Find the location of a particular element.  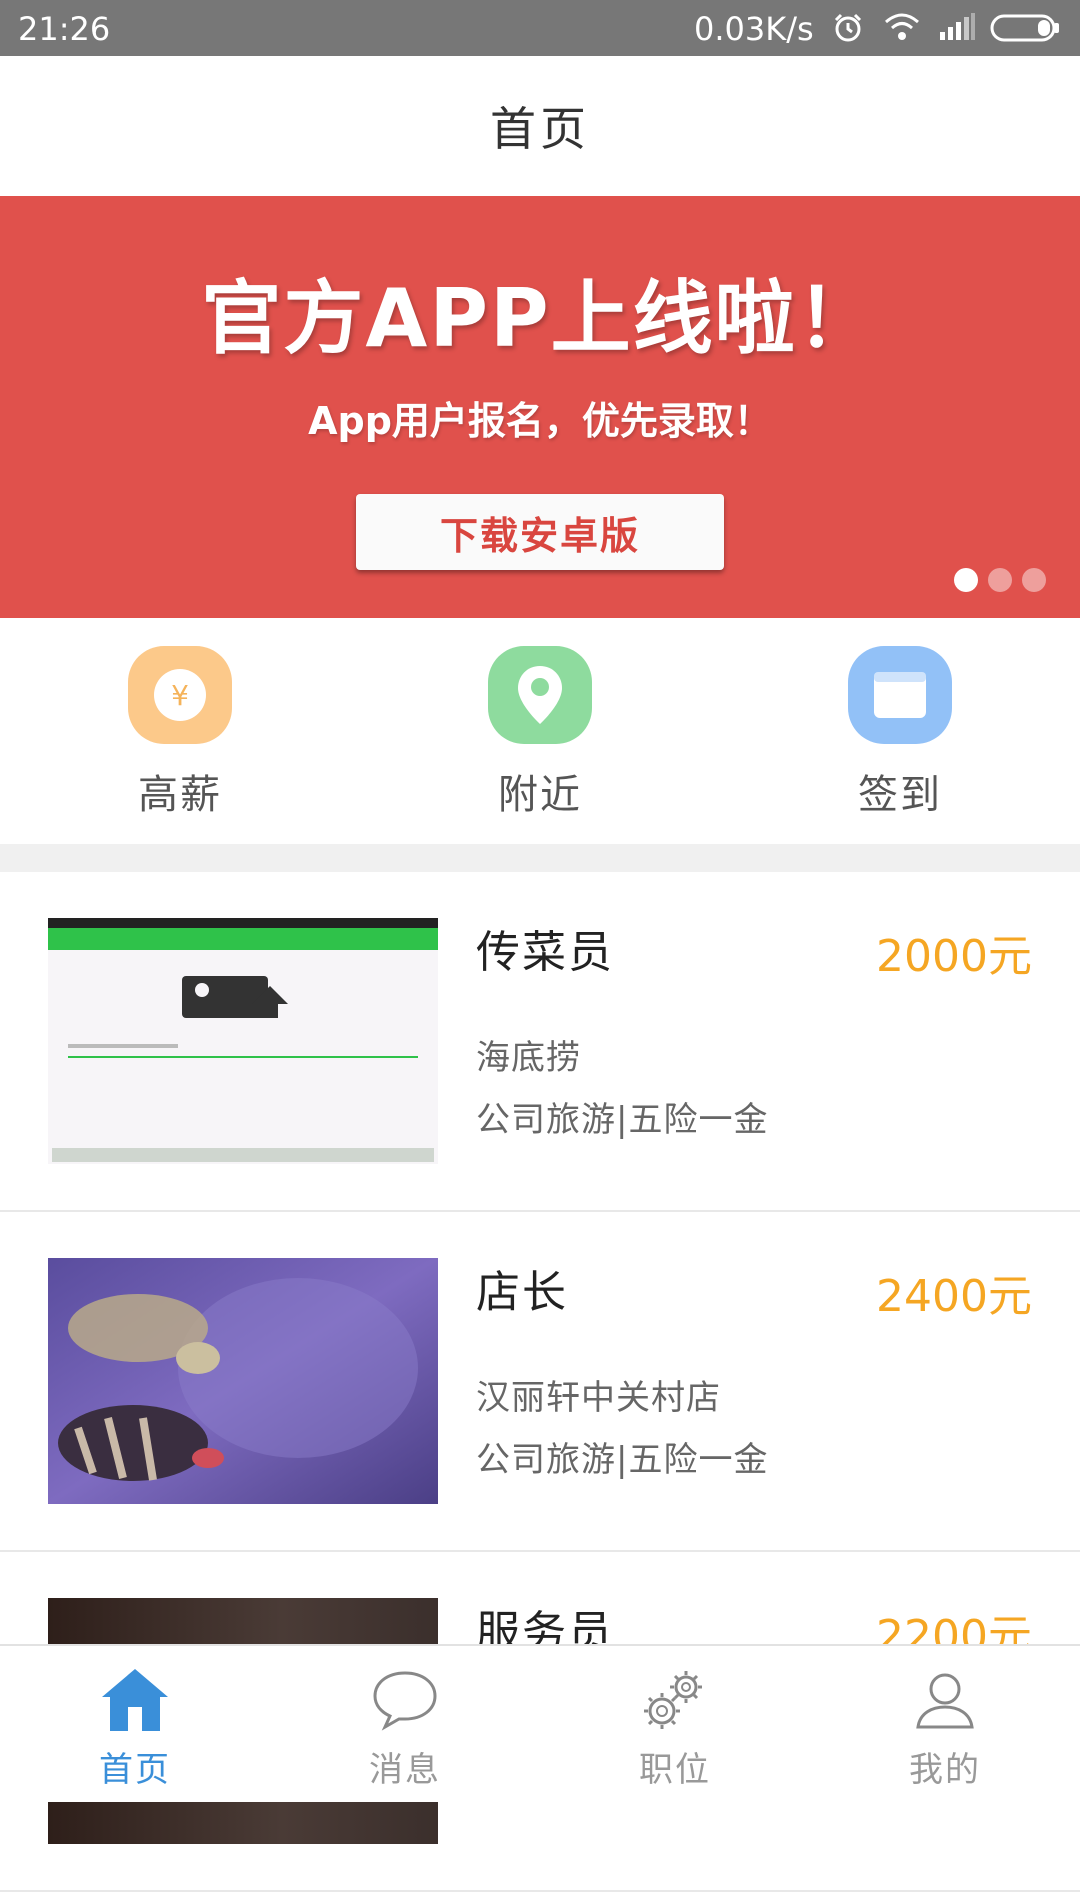

tab-messages: 消息 is located at coordinates (405, 1724).